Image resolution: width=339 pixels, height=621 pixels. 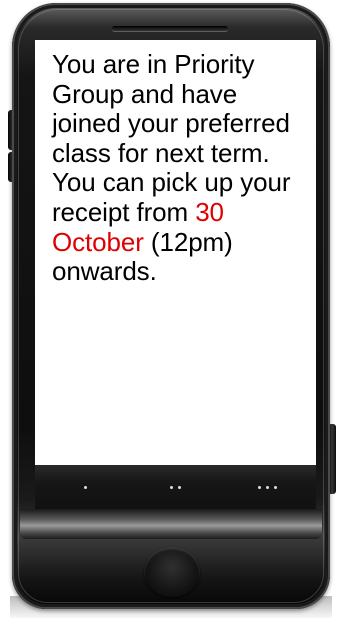 What do you see at coordinates (170, 28) in the screenshot?
I see `speaker-grille` at bounding box center [170, 28].